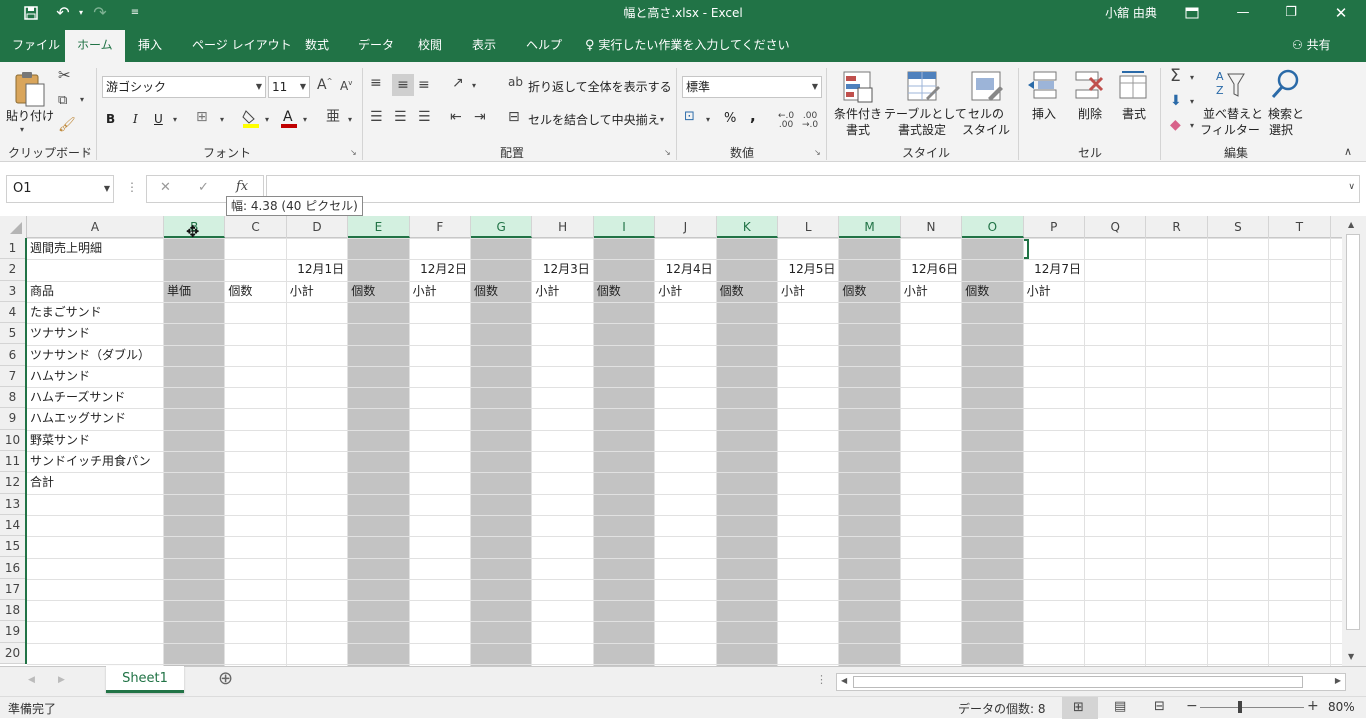 This screenshot has width=1366, height=719. What do you see at coordinates (12, 377) in the screenshot?
I see `row-header-7: 7` at bounding box center [12, 377].